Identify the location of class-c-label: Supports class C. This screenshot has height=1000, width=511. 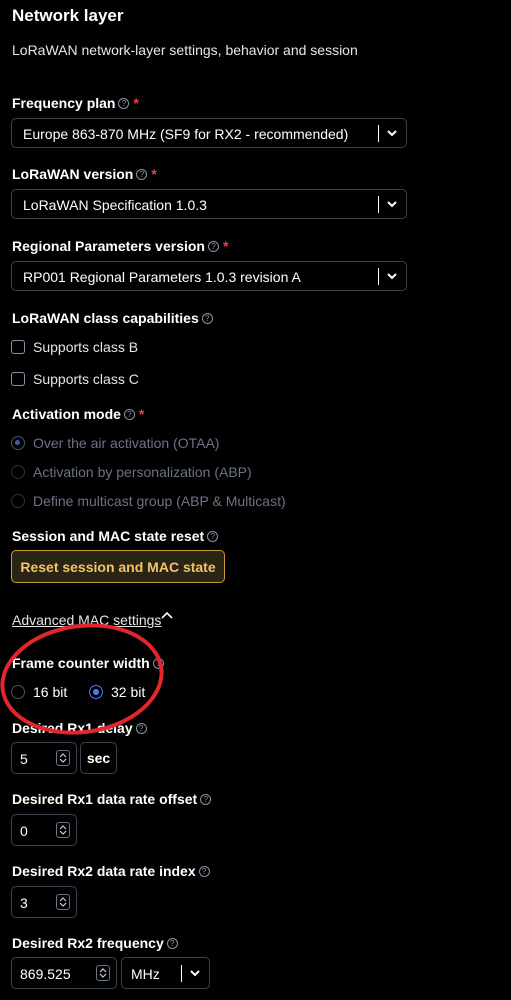
(86, 379).